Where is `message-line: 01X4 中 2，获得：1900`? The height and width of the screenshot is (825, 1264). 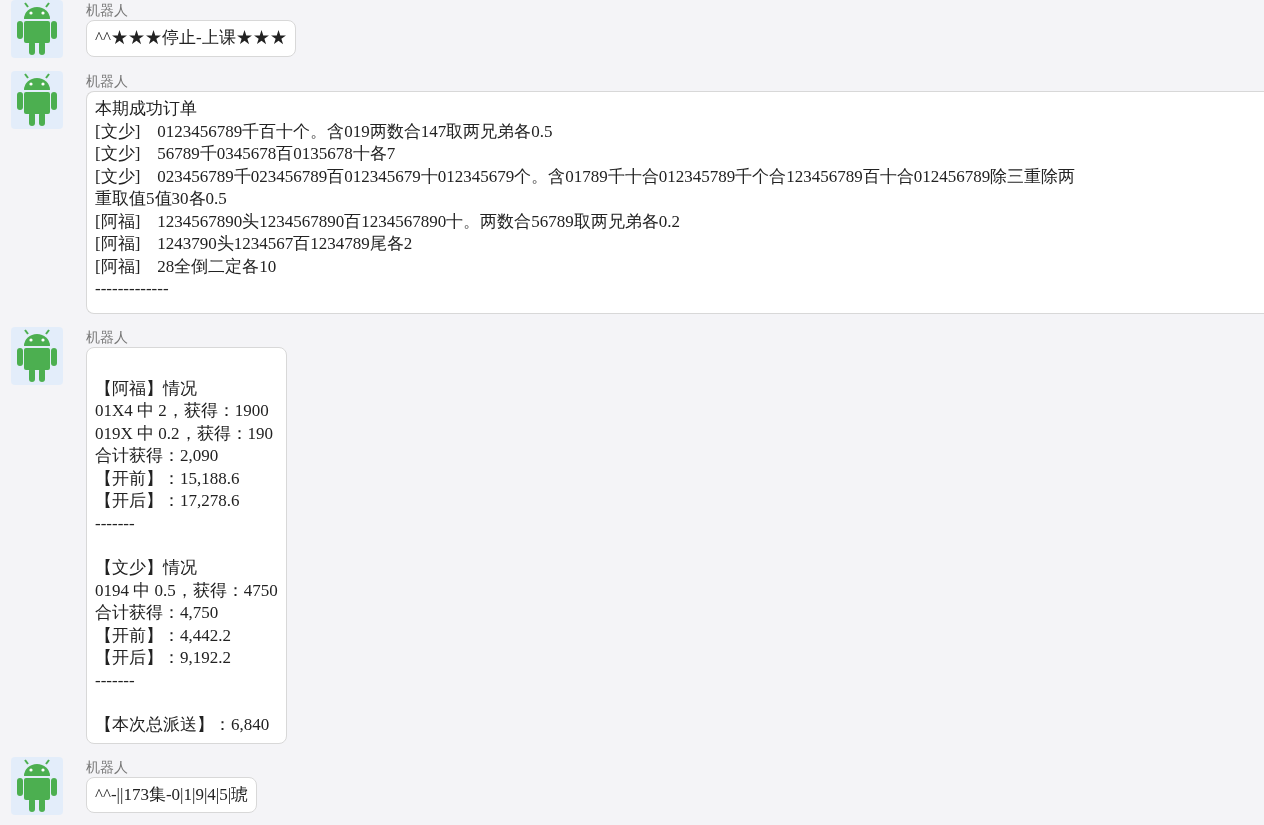 message-line: 01X4 中 2，获得：1900 is located at coordinates (182, 411).